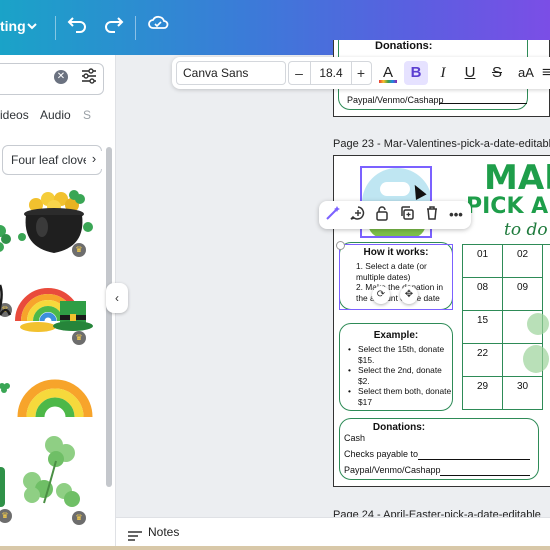 Image resolution: width=550 pixels, height=550 pixels. I want to click on rotate-icon: ⟳, so click(381, 295).